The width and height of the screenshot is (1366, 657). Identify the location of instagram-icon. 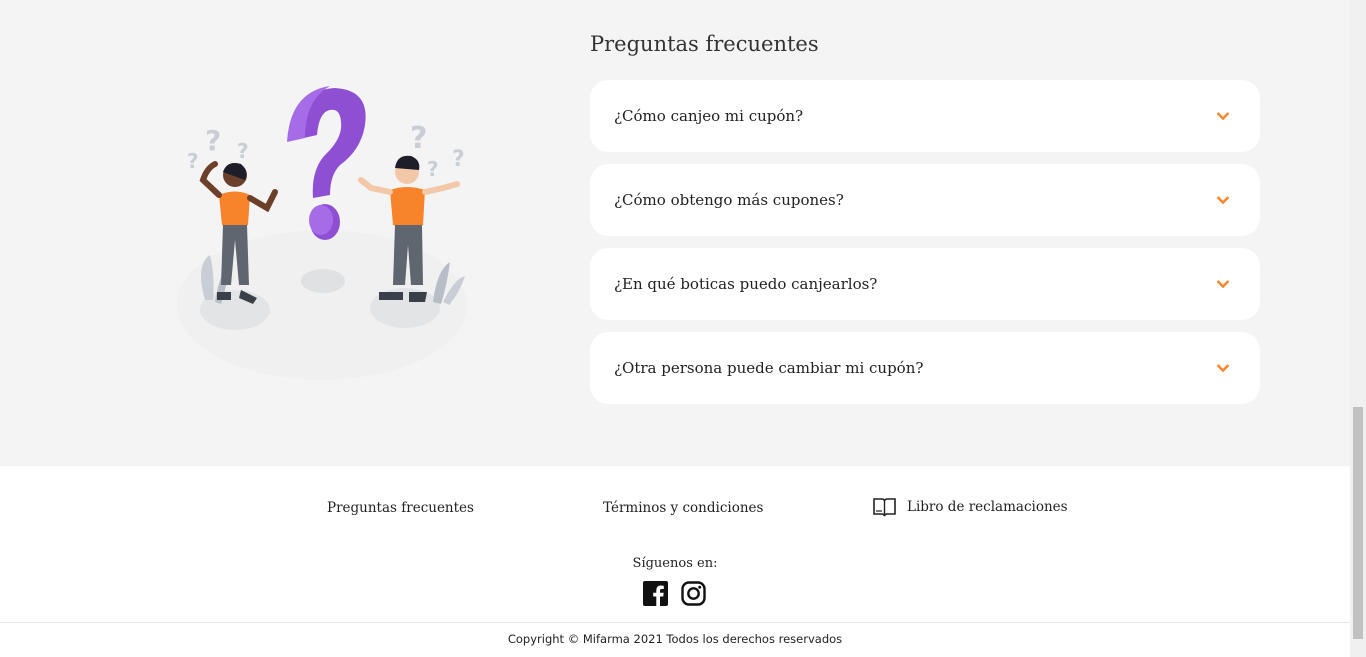
(693, 593).